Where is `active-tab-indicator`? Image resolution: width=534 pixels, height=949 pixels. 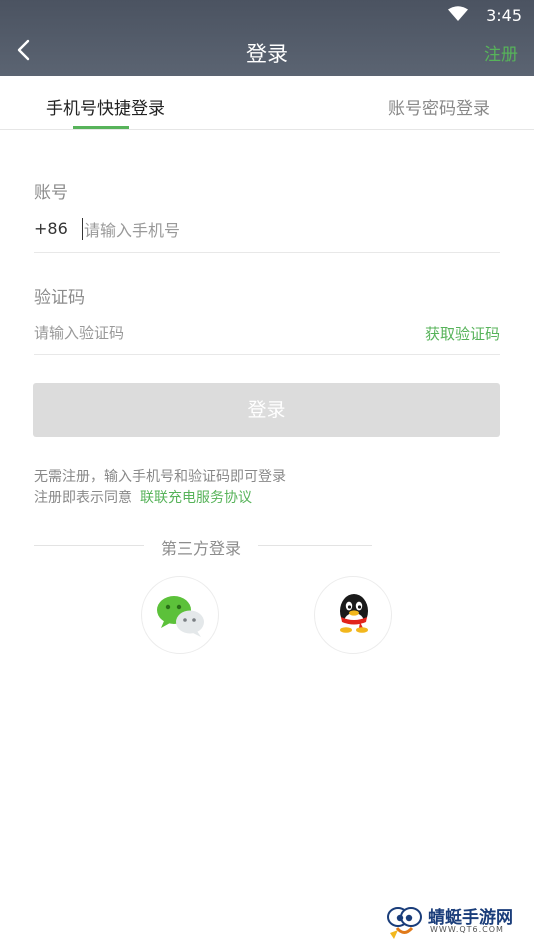
active-tab-indicator is located at coordinates (101, 127).